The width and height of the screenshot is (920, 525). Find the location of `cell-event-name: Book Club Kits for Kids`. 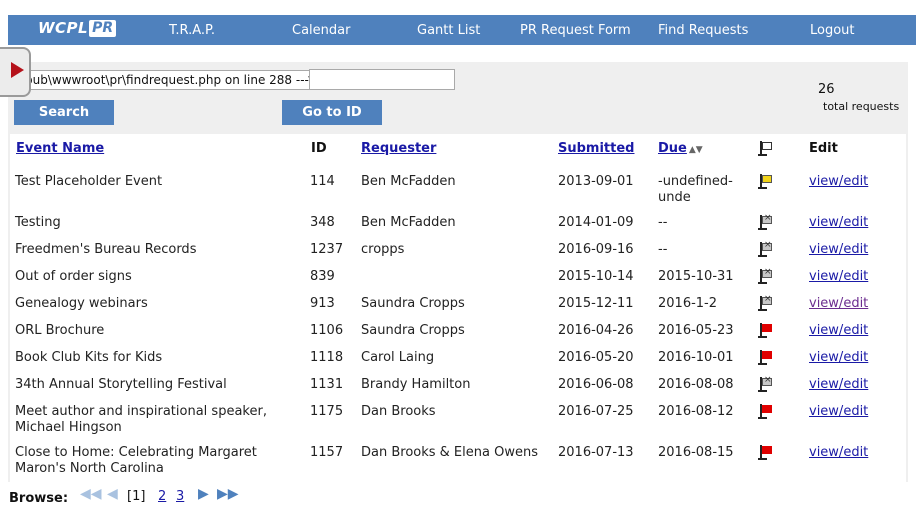

cell-event-name: Book Club Kits for Kids is located at coordinates (160, 358).